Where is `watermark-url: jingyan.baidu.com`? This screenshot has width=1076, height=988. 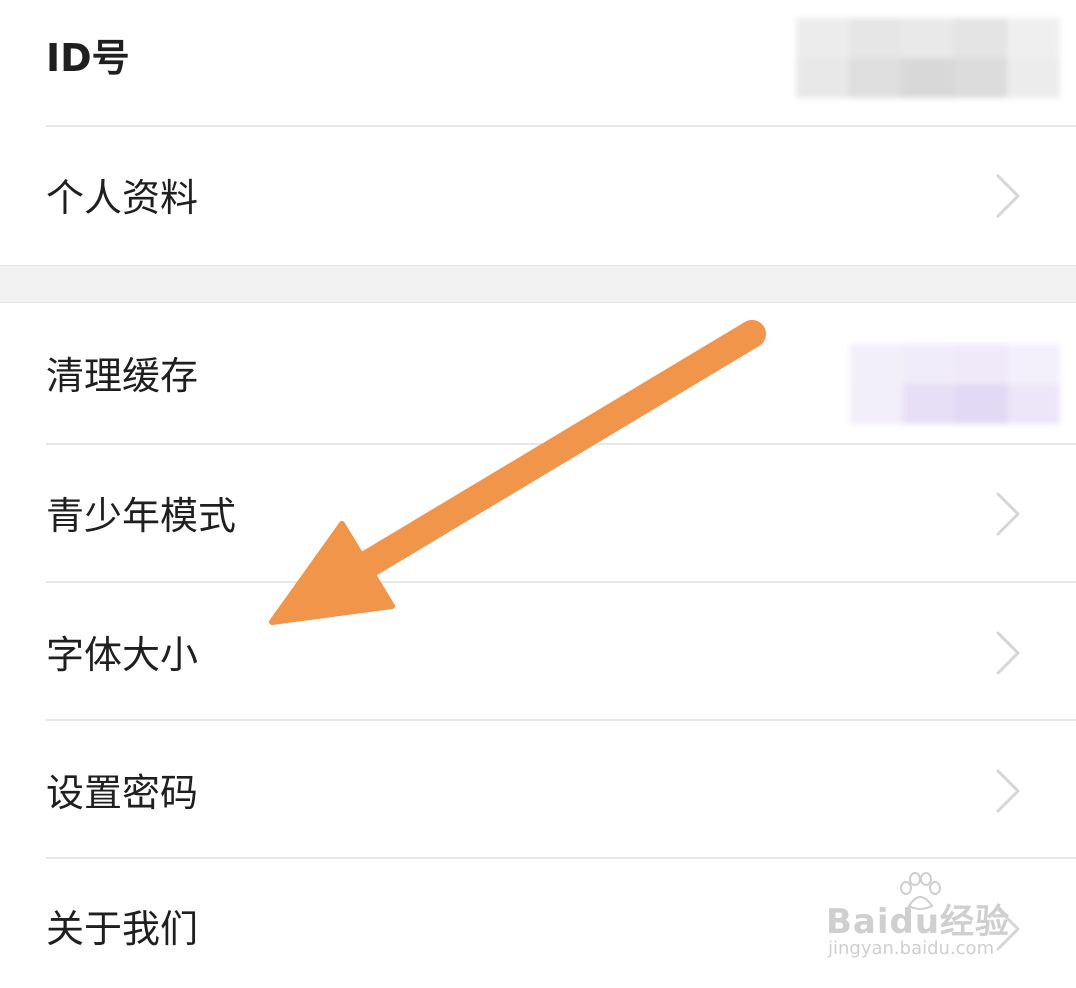
watermark-url: jingyan.baidu.com is located at coordinates (911, 948).